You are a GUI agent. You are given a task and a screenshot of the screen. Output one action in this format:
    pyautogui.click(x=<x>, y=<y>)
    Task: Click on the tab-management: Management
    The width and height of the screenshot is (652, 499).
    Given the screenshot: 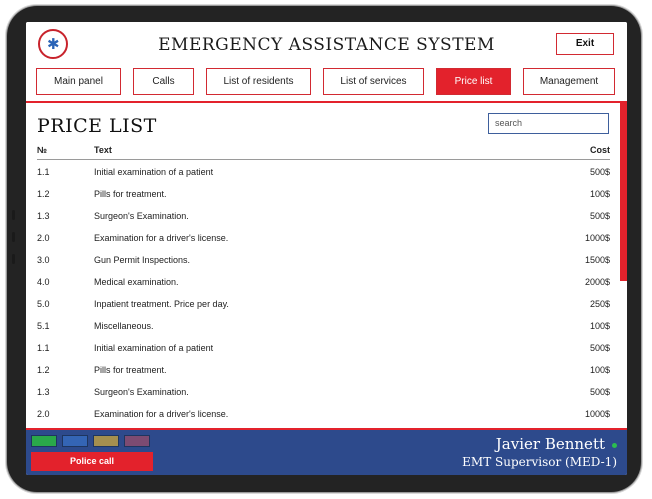 What is the action you would take?
    pyautogui.click(x=569, y=81)
    